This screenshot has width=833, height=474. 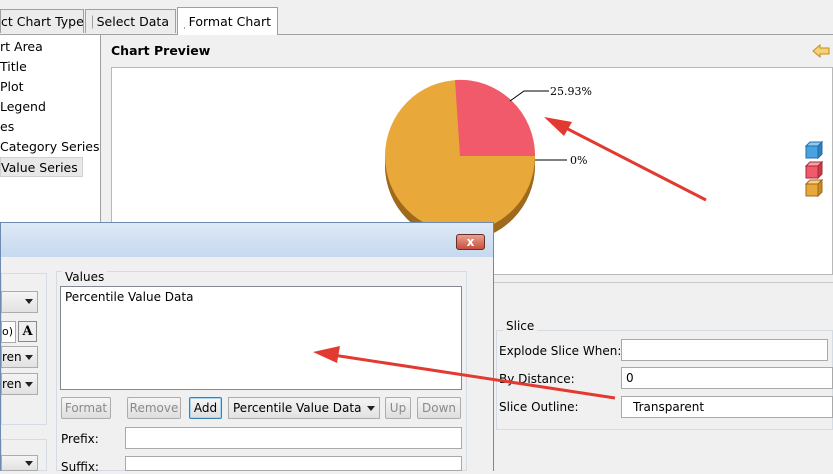 I want to click on values-combo: Percentile Value Data, so click(x=304, y=408).